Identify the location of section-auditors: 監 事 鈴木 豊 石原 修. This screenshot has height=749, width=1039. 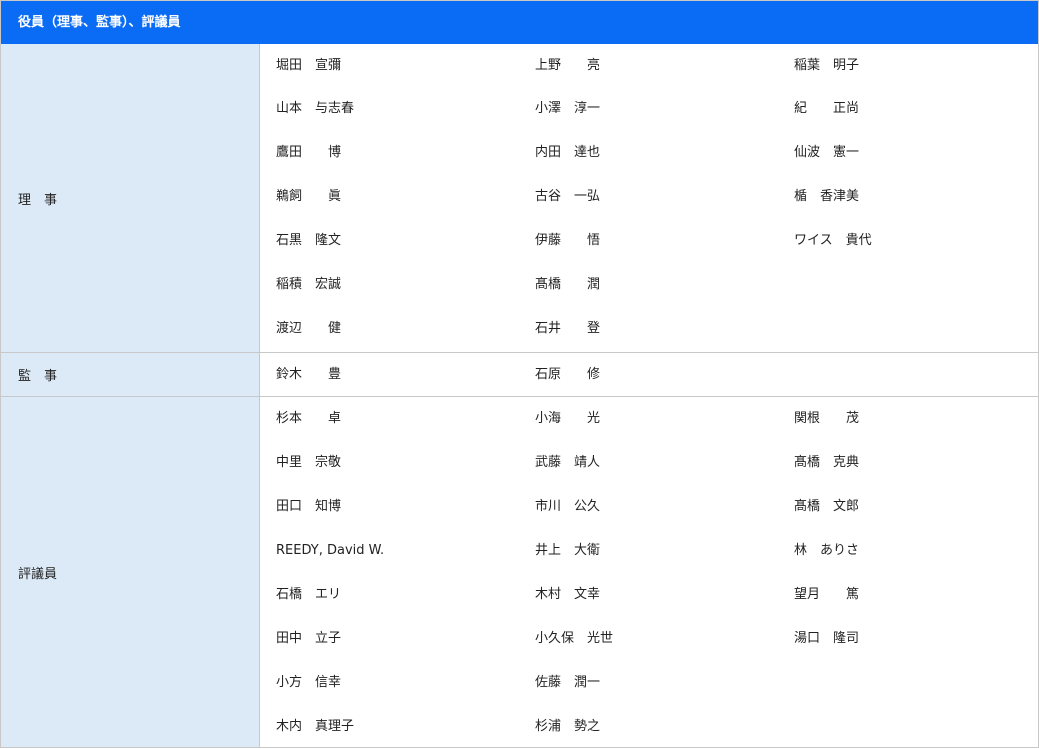
(519, 374).